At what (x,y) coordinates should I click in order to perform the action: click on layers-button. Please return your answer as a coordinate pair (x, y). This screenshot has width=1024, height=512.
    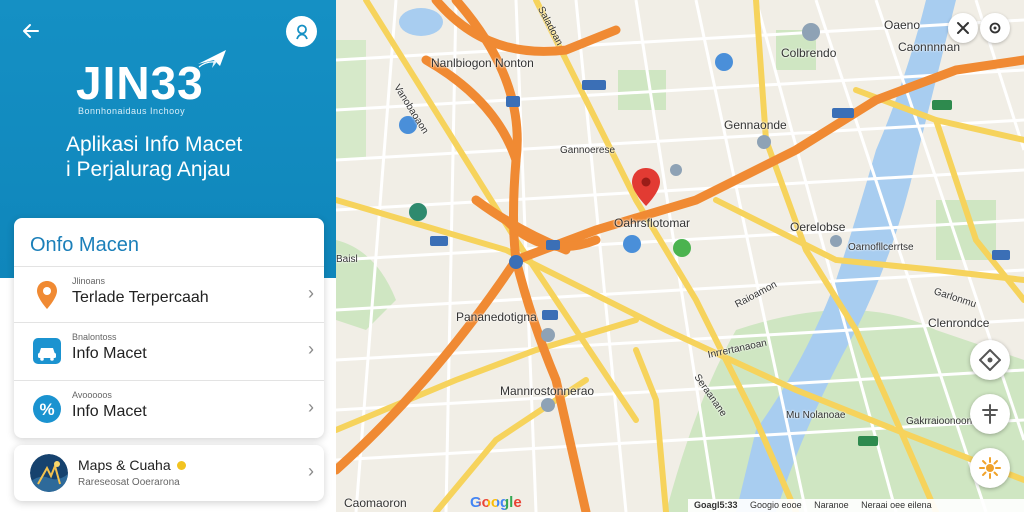
    Looking at the image, I should click on (990, 414).